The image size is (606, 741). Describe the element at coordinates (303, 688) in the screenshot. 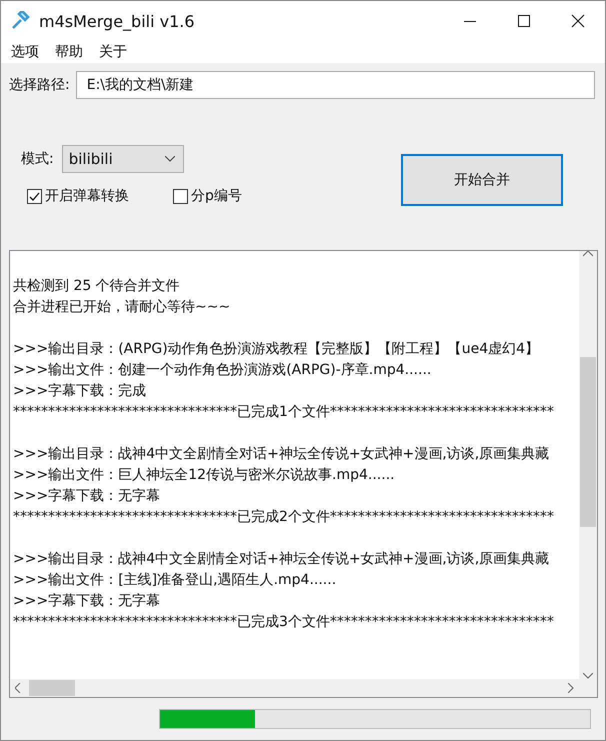

I see `horizontal-scrollbar` at that location.